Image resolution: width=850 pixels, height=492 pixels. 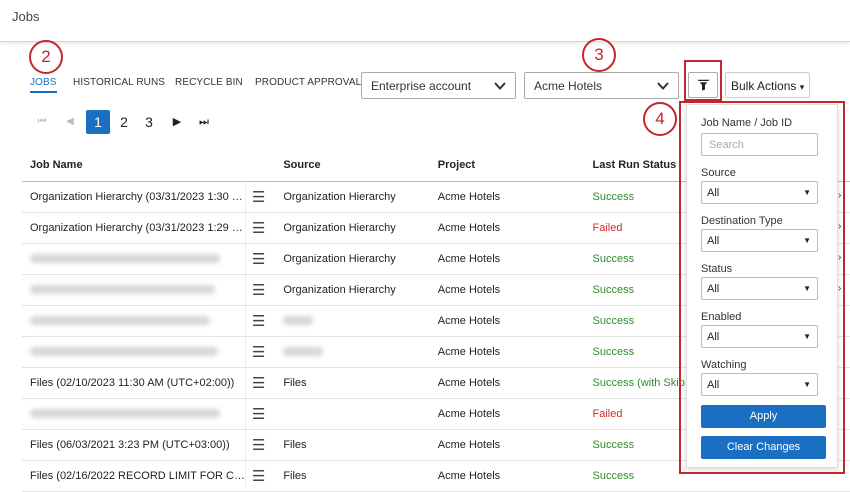 What do you see at coordinates (204, 122) in the screenshot?
I see `last-page-icon: ⏭` at bounding box center [204, 122].